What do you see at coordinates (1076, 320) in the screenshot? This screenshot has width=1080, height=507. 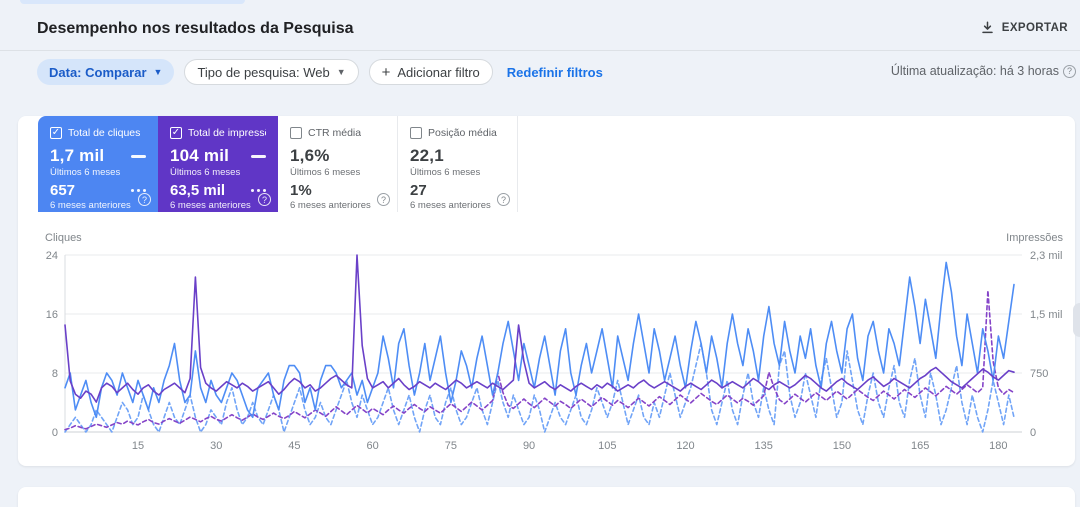 I see `side-handle` at bounding box center [1076, 320].